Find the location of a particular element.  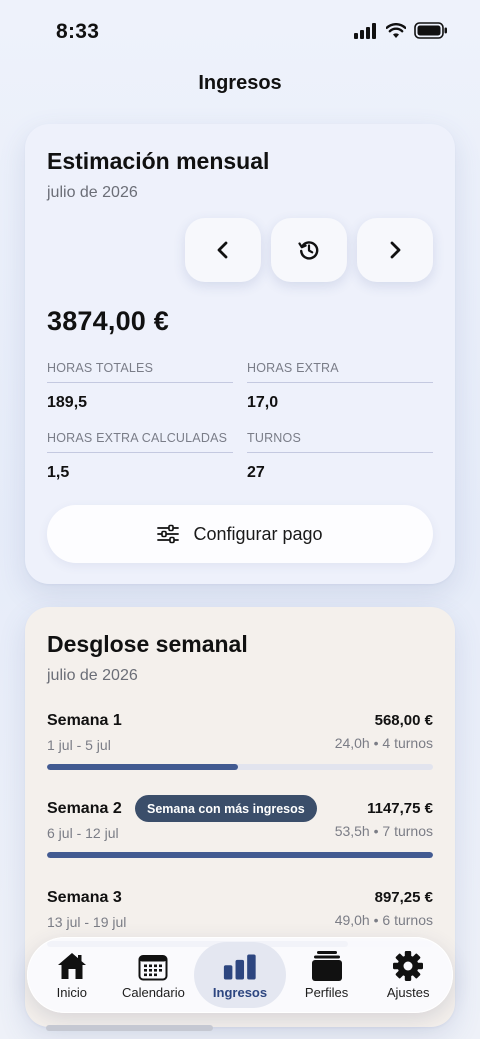

previous-month-button is located at coordinates (223, 250).